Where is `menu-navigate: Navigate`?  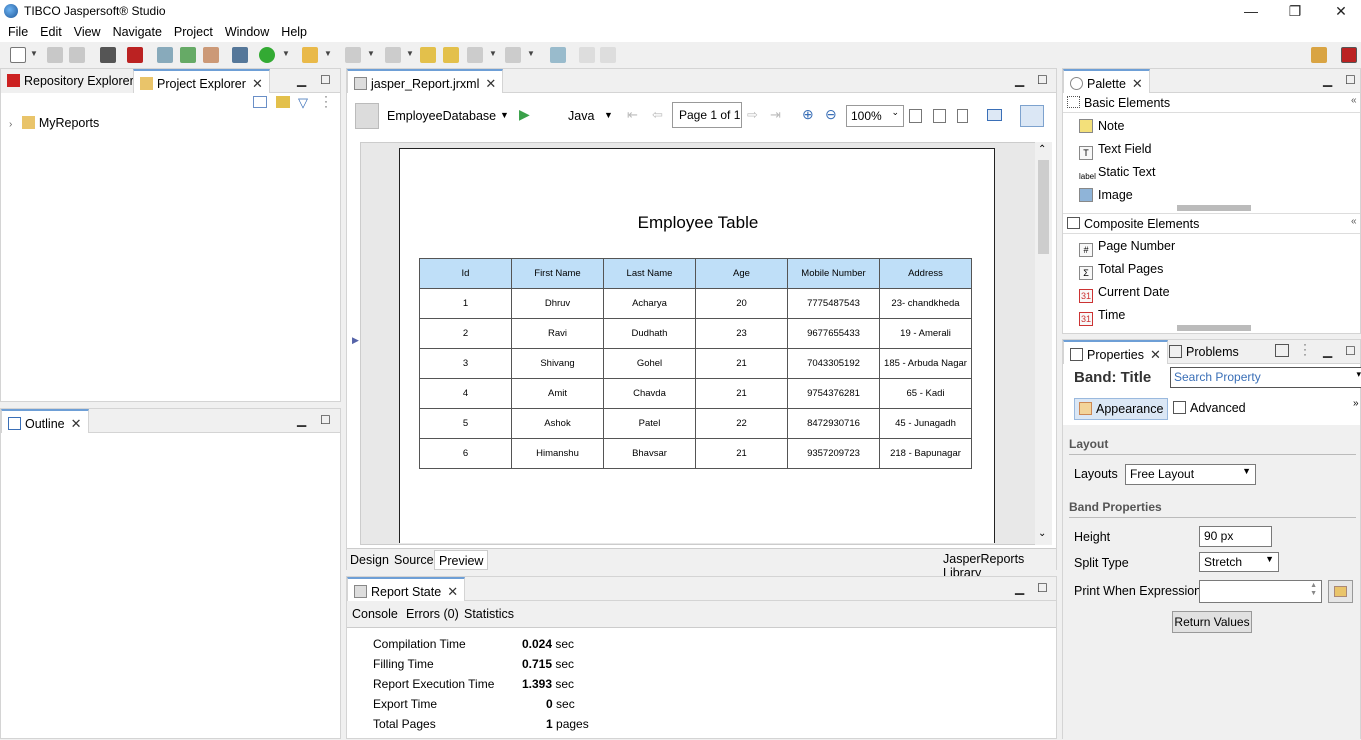 menu-navigate: Navigate is located at coordinates (137, 30).